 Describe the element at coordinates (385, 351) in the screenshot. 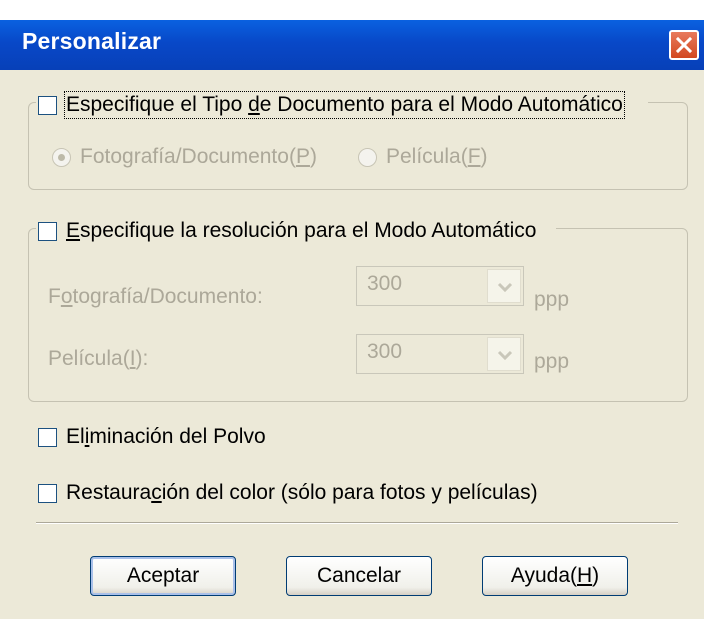

I see `film-resolution-value: 300` at that location.